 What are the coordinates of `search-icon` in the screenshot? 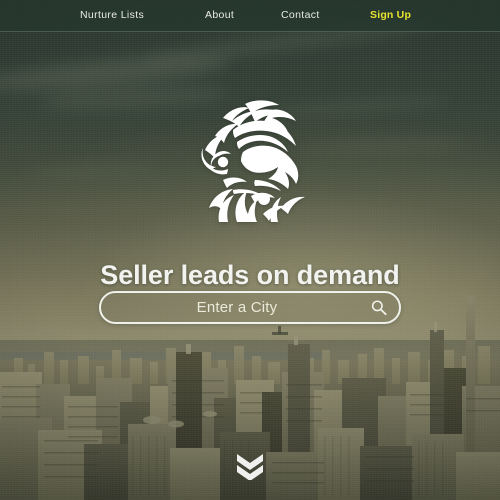 It's located at (379, 308).